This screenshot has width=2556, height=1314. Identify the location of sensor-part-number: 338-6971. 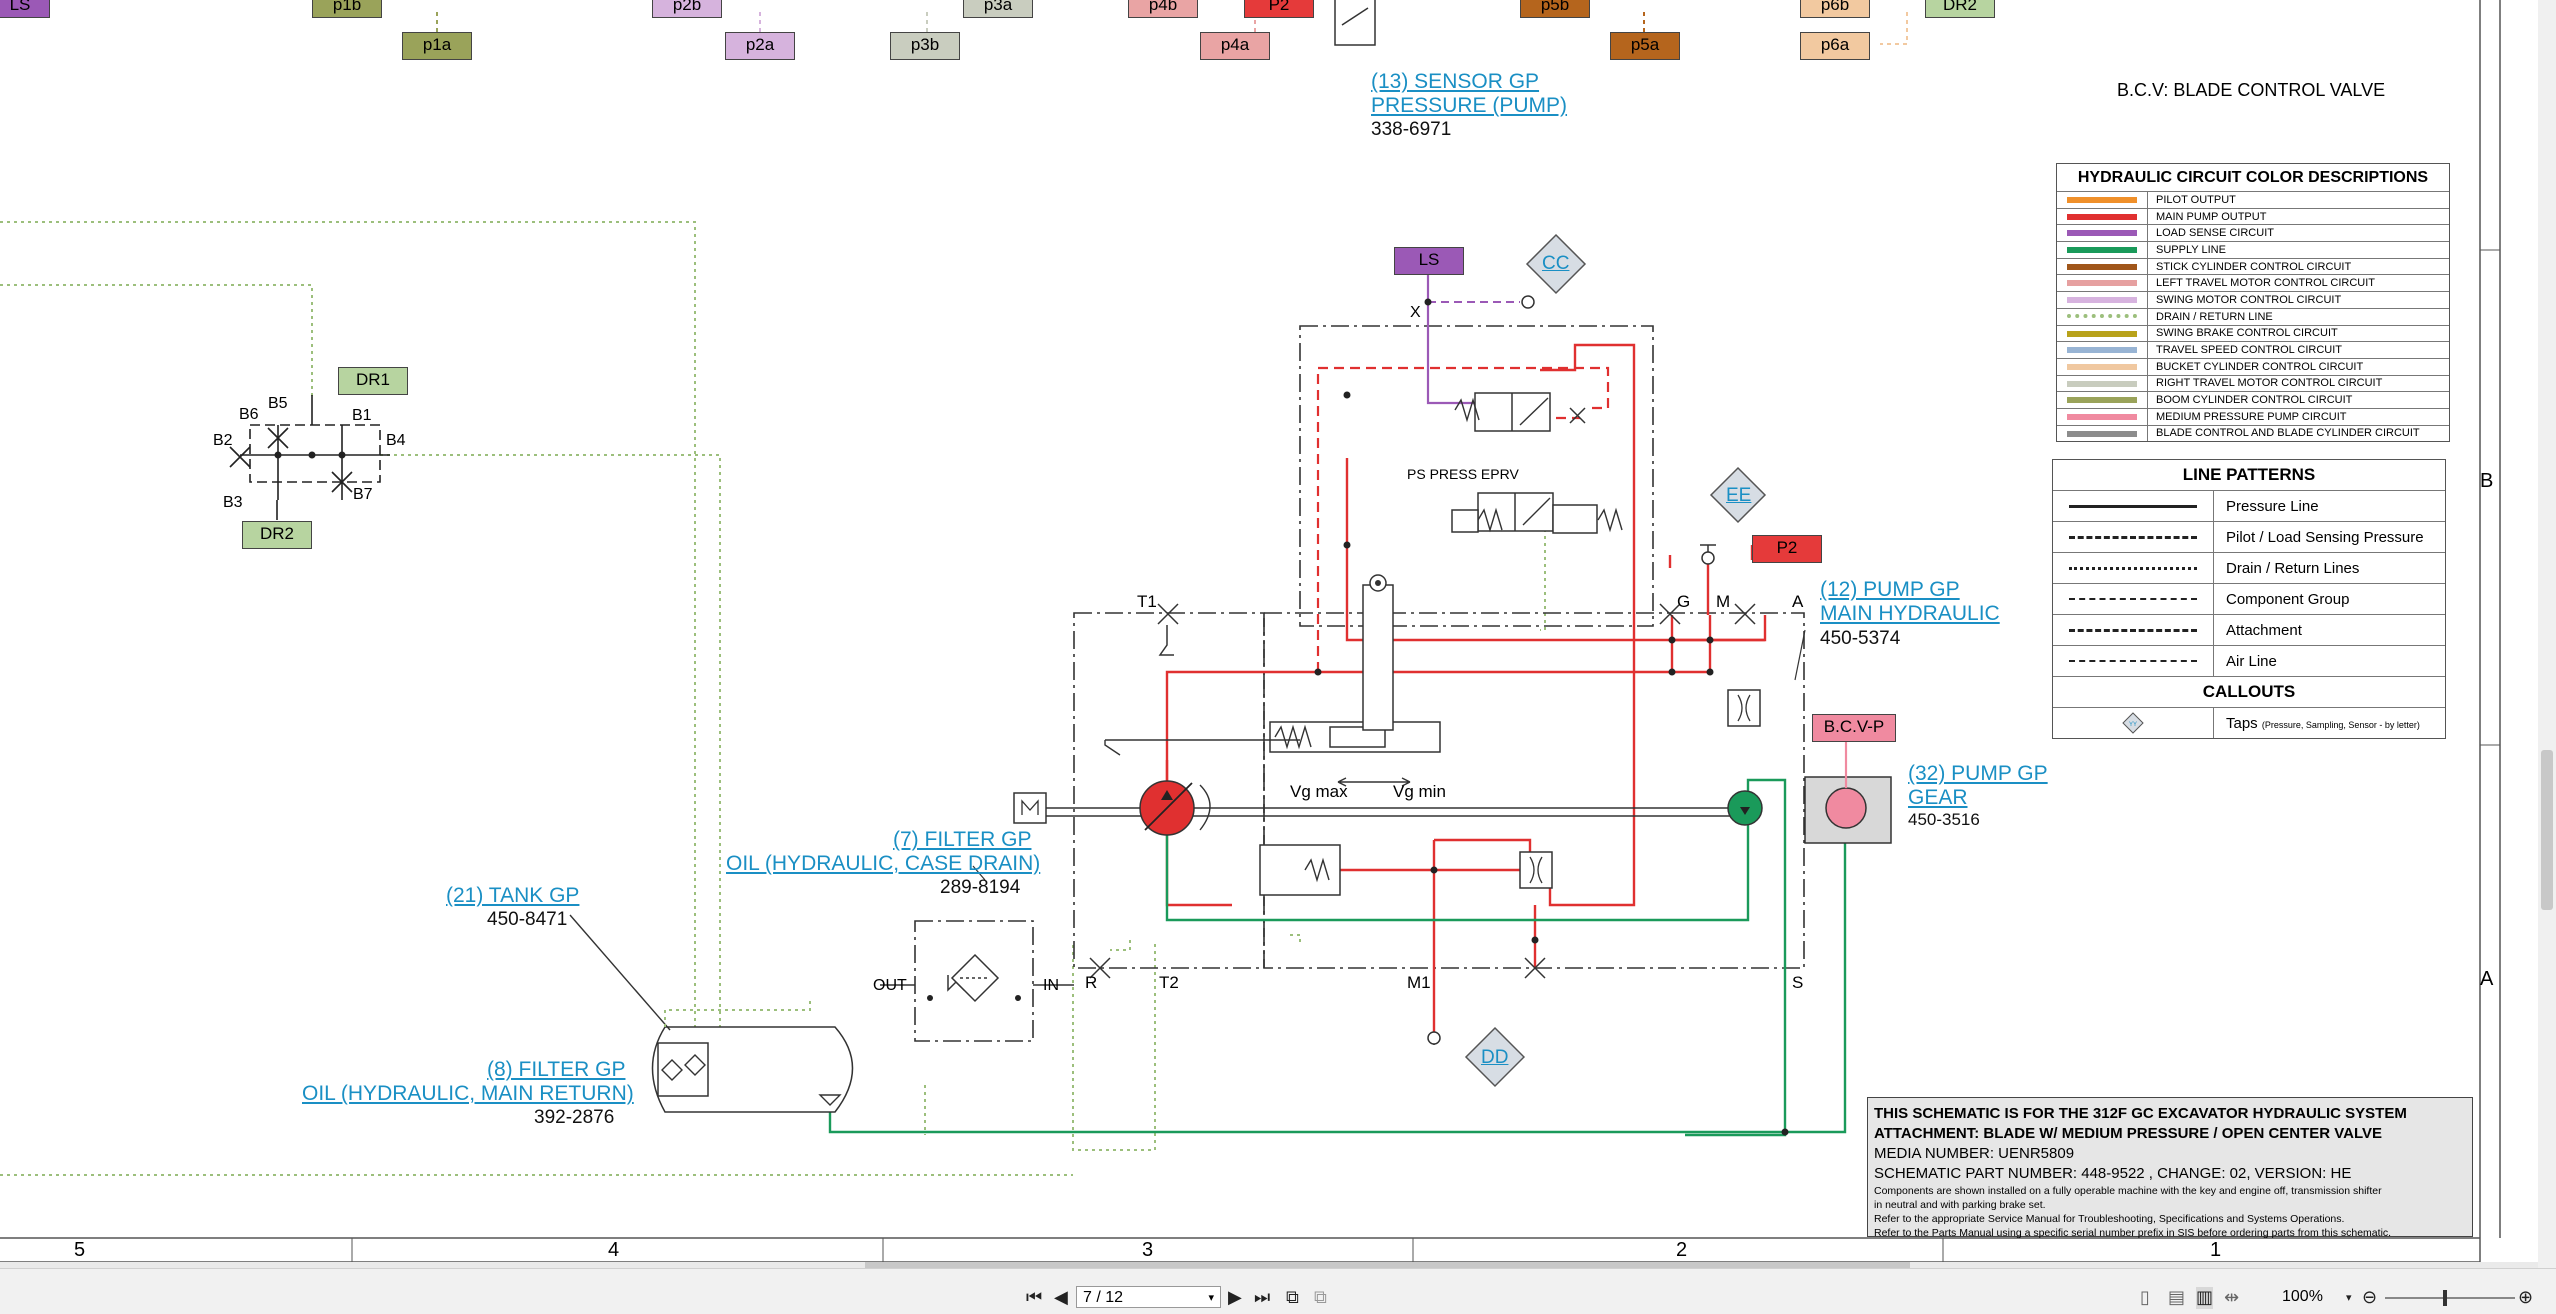
(1411, 129).